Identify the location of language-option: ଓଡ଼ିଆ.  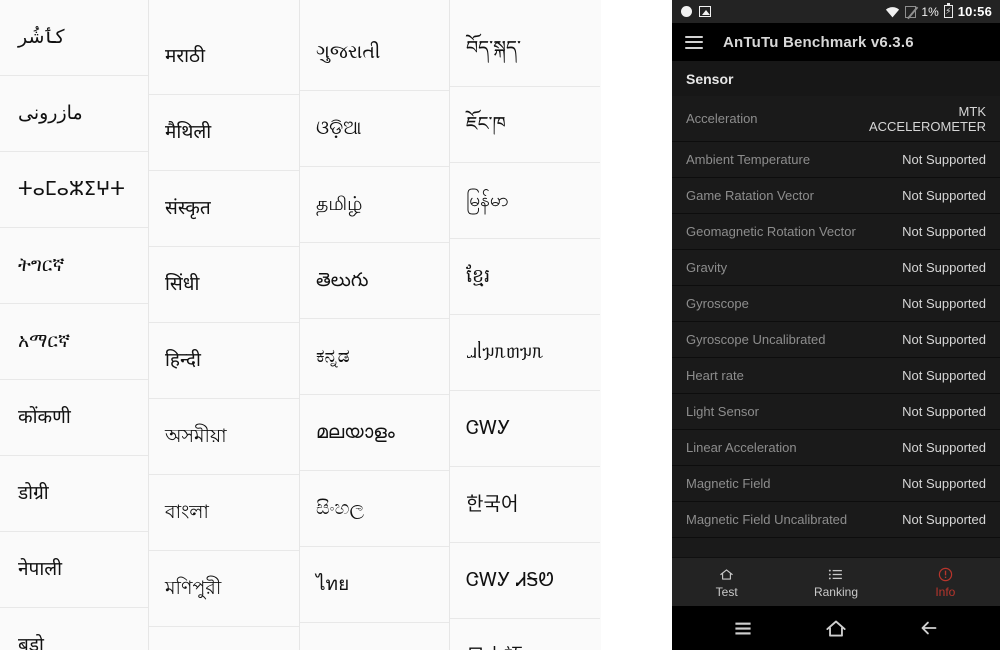
(374, 129).